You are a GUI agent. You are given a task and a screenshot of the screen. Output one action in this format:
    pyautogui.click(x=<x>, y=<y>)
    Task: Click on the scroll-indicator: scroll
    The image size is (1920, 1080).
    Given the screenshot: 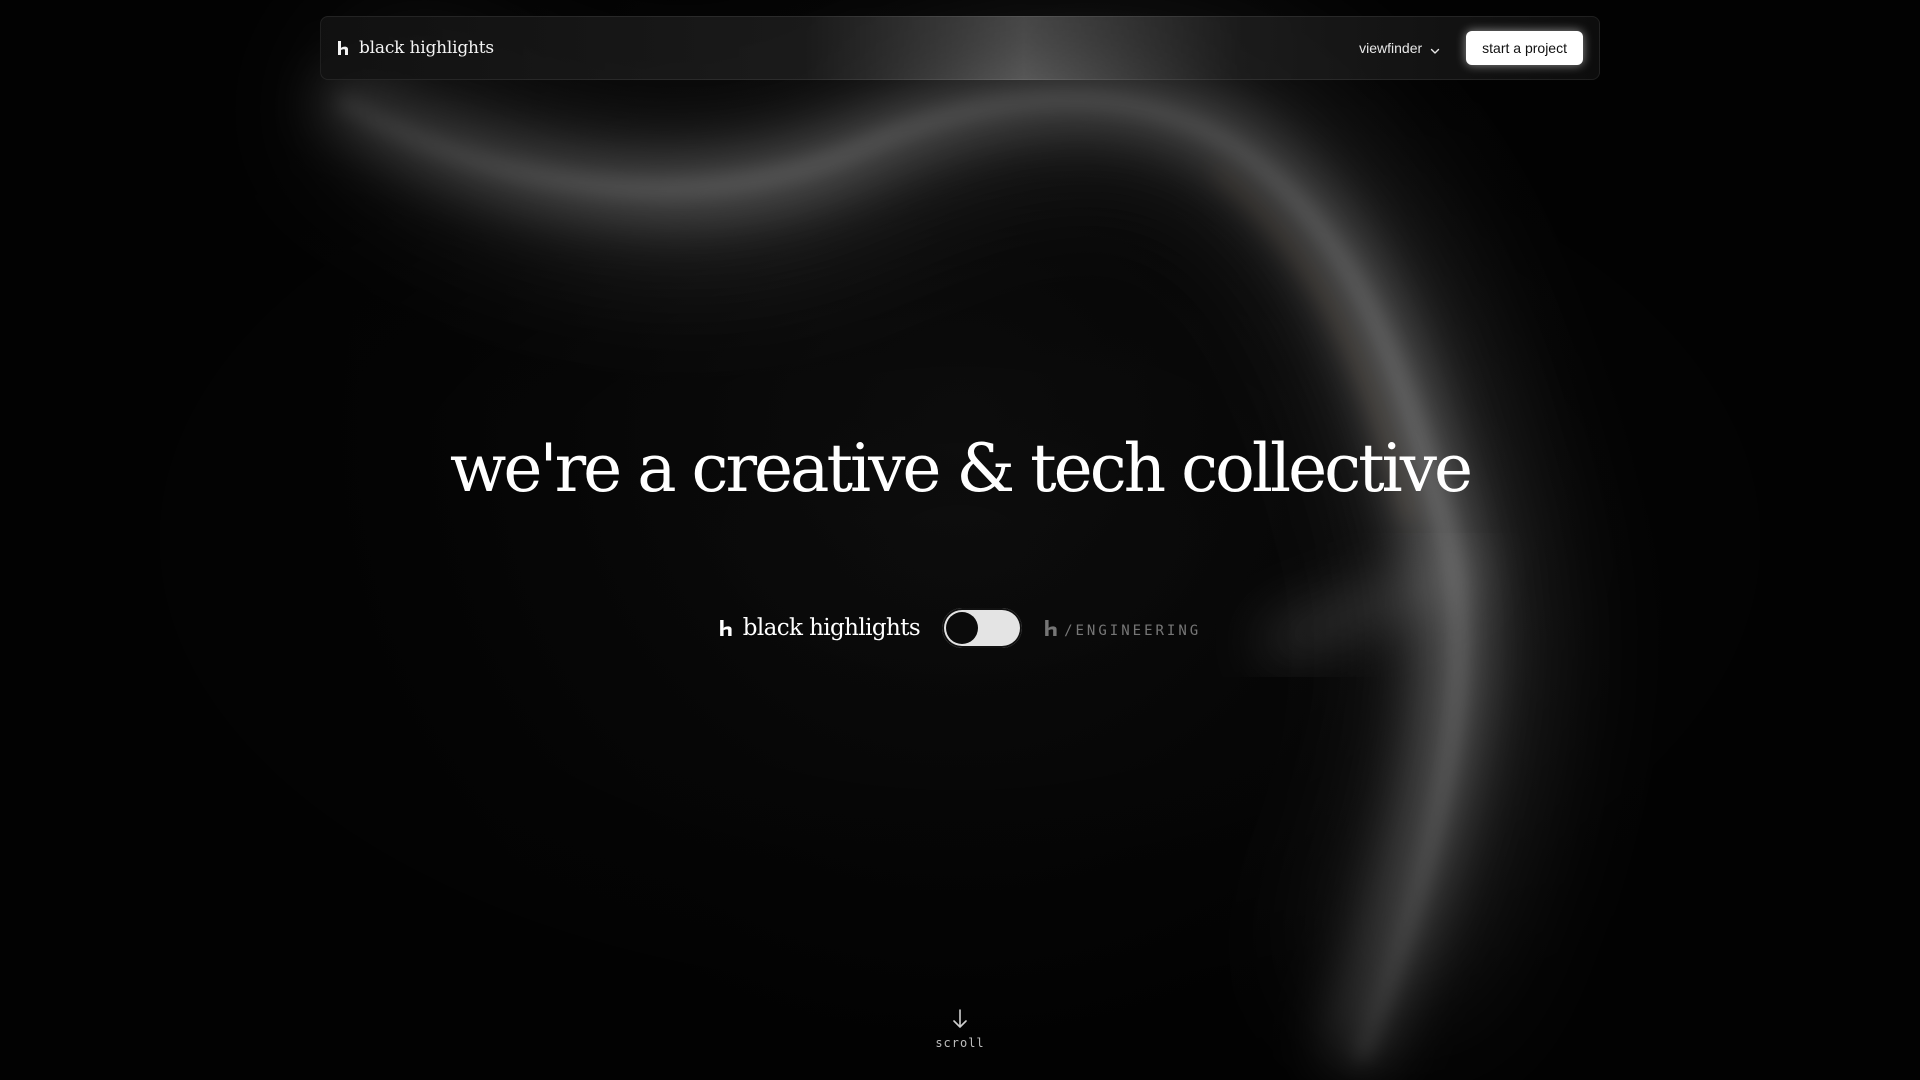 What is the action you would take?
    pyautogui.click(x=960, y=1029)
    